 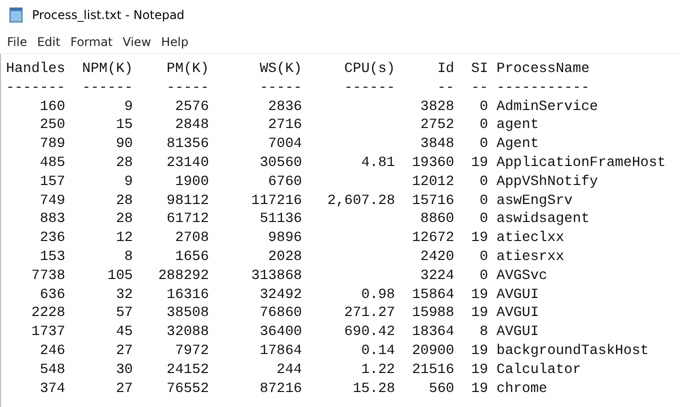 What do you see at coordinates (436, 276) in the screenshot?
I see `table-cell-text: 3224` at bounding box center [436, 276].